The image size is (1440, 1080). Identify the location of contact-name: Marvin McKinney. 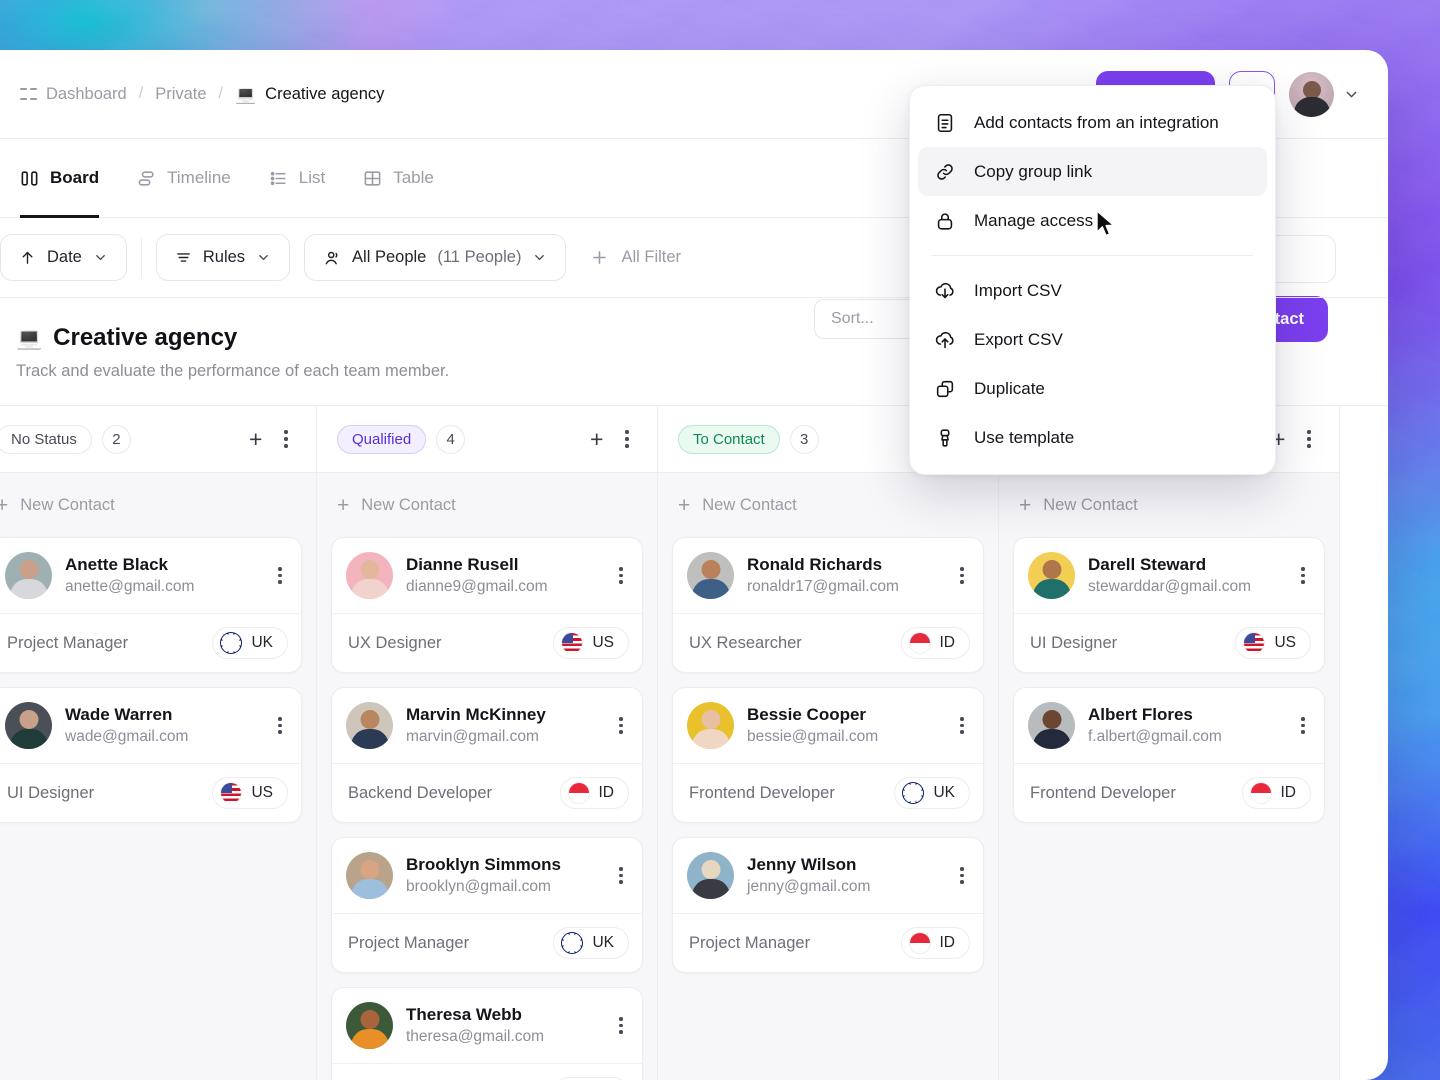
(476, 714).